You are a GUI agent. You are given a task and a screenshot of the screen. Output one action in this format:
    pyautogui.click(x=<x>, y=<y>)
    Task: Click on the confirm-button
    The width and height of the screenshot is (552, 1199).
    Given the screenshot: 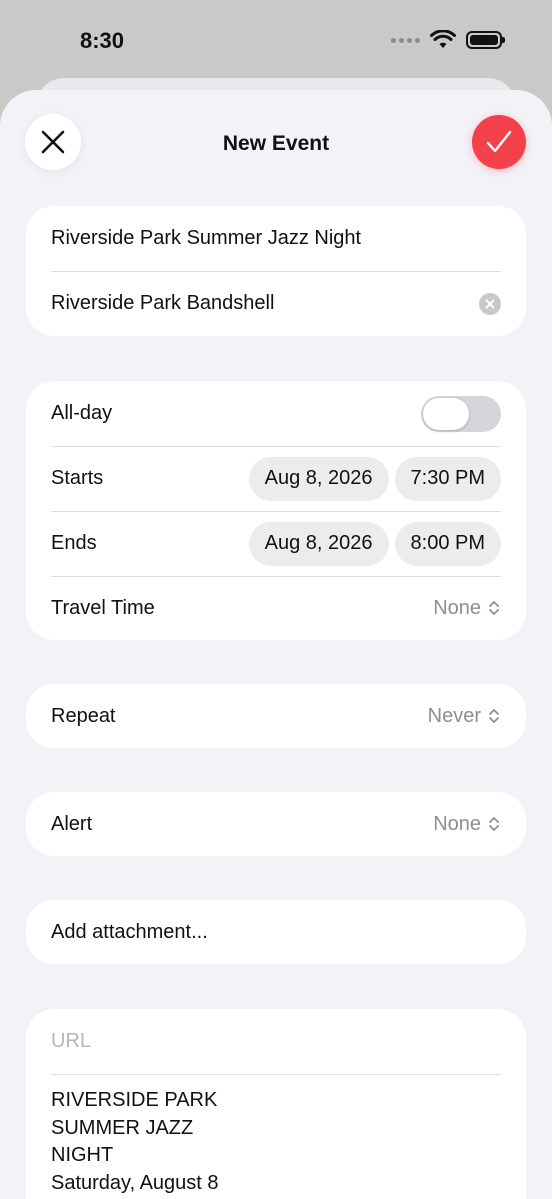 What is the action you would take?
    pyautogui.click(x=499, y=142)
    